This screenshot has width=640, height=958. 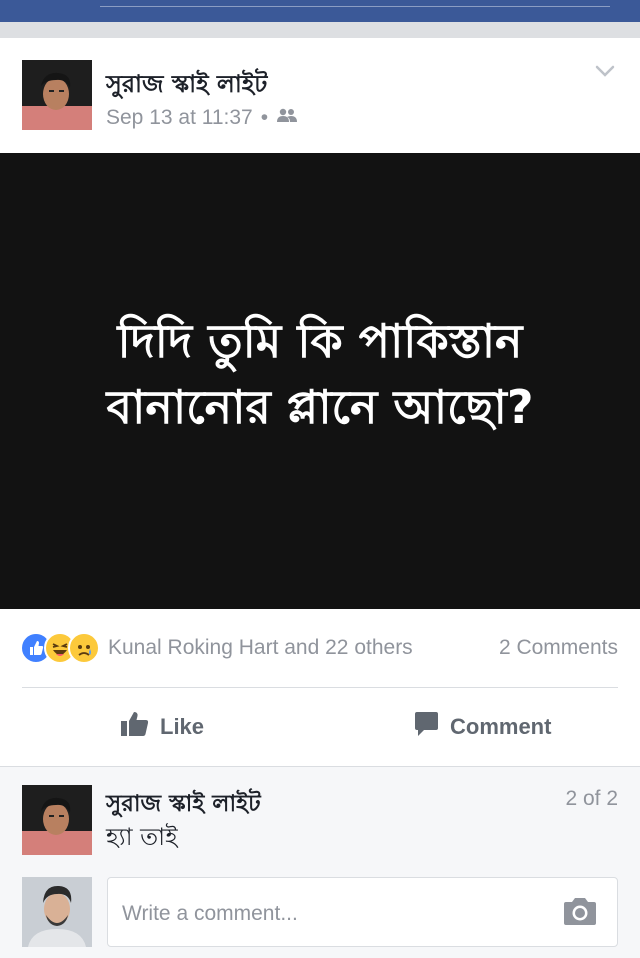 I want to click on chevron-down-icon, so click(x=605, y=71).